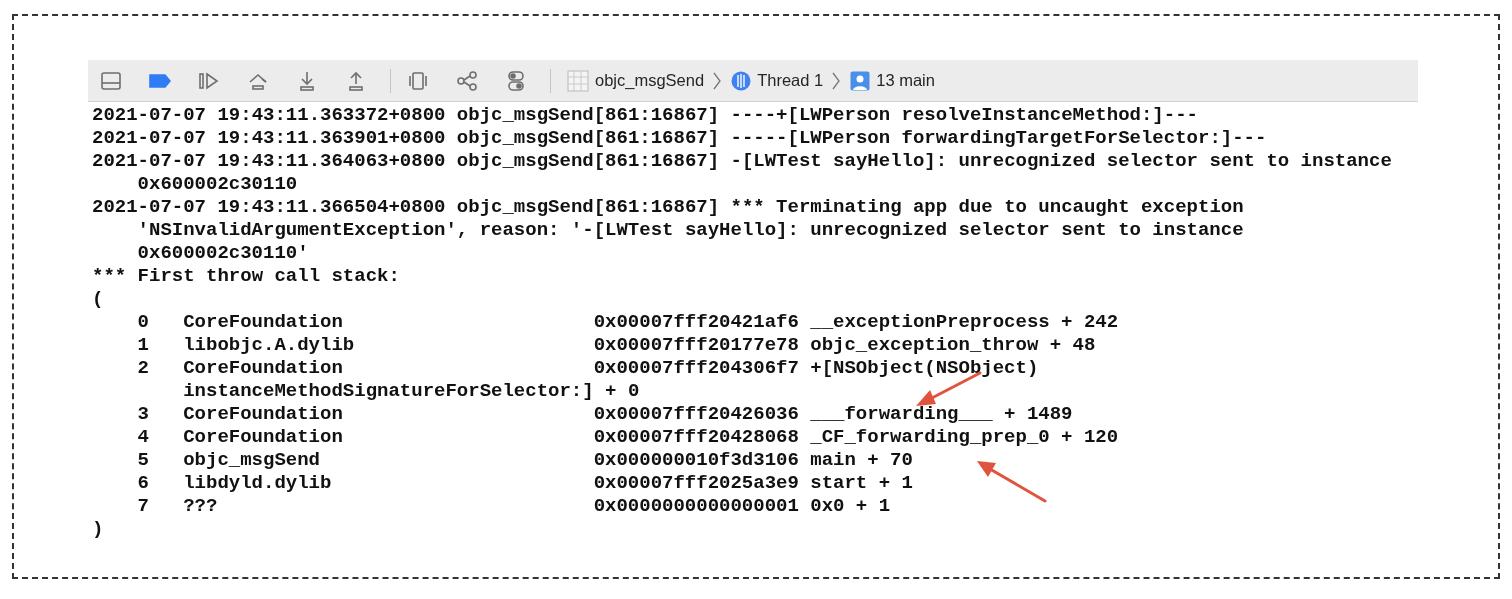 This screenshot has height=599, width=1512. What do you see at coordinates (850, 506) in the screenshot?
I see `frame-symbol: 0x0 + 1` at bounding box center [850, 506].